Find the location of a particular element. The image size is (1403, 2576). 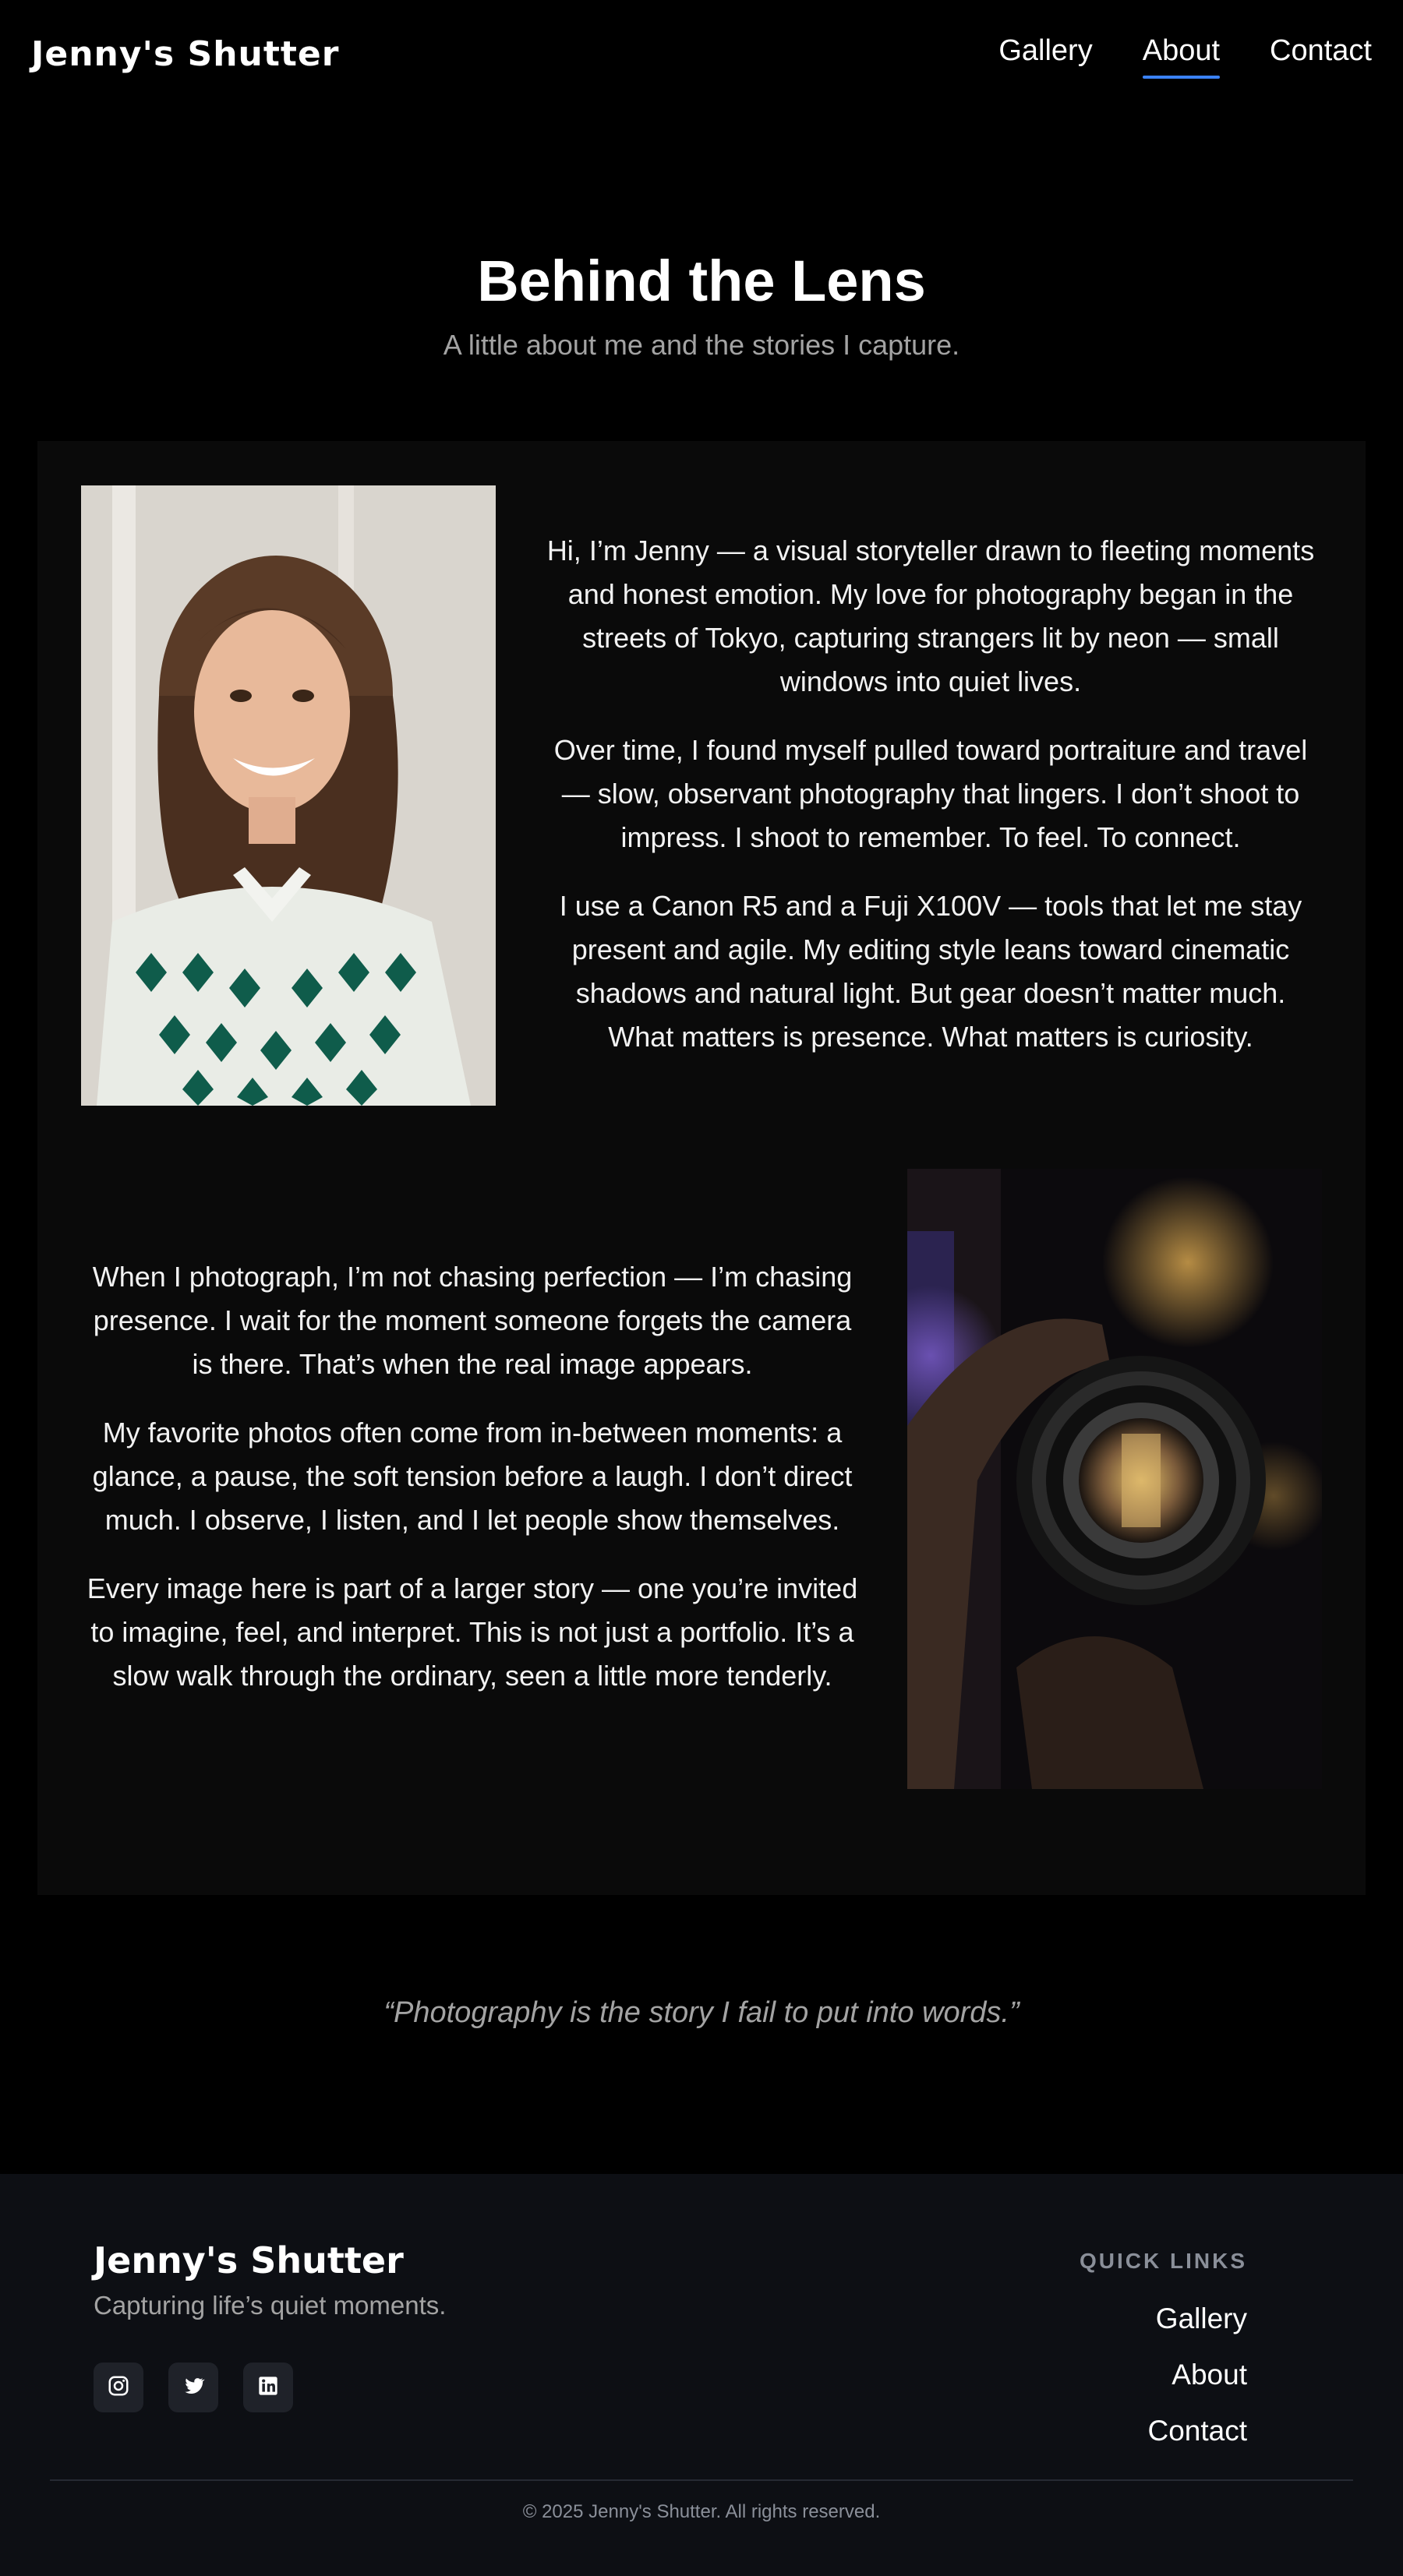

lens-photo is located at coordinates (1114, 1479).